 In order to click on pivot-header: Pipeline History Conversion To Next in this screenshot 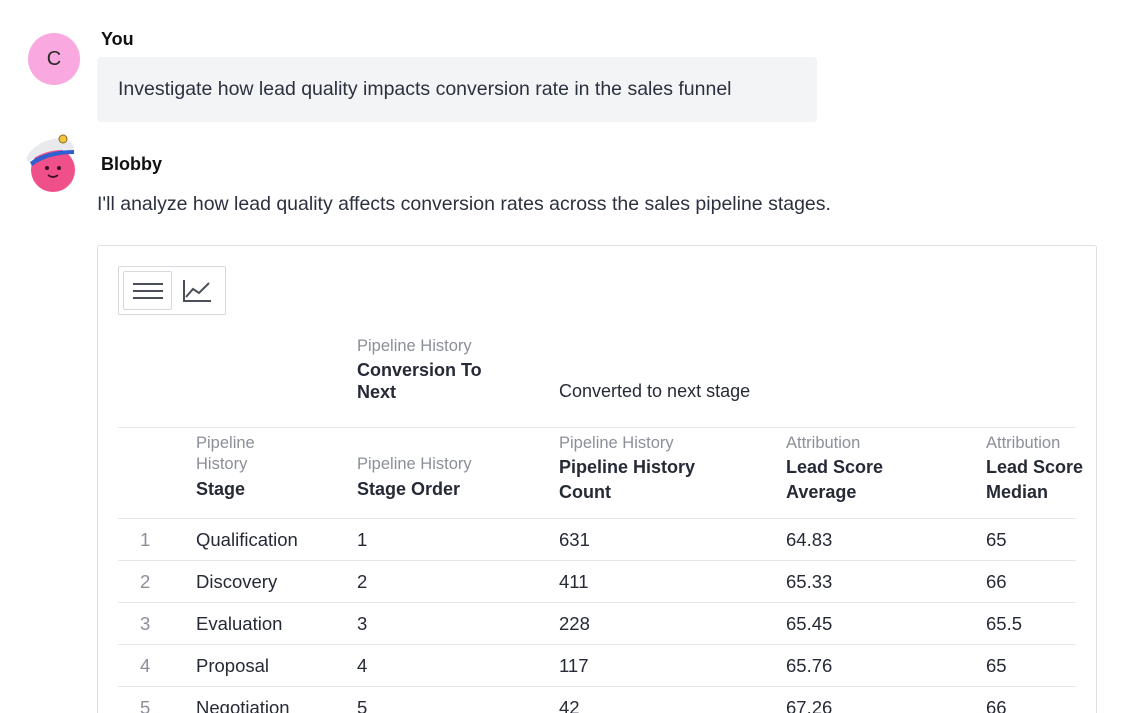, I will do `click(427, 369)`.